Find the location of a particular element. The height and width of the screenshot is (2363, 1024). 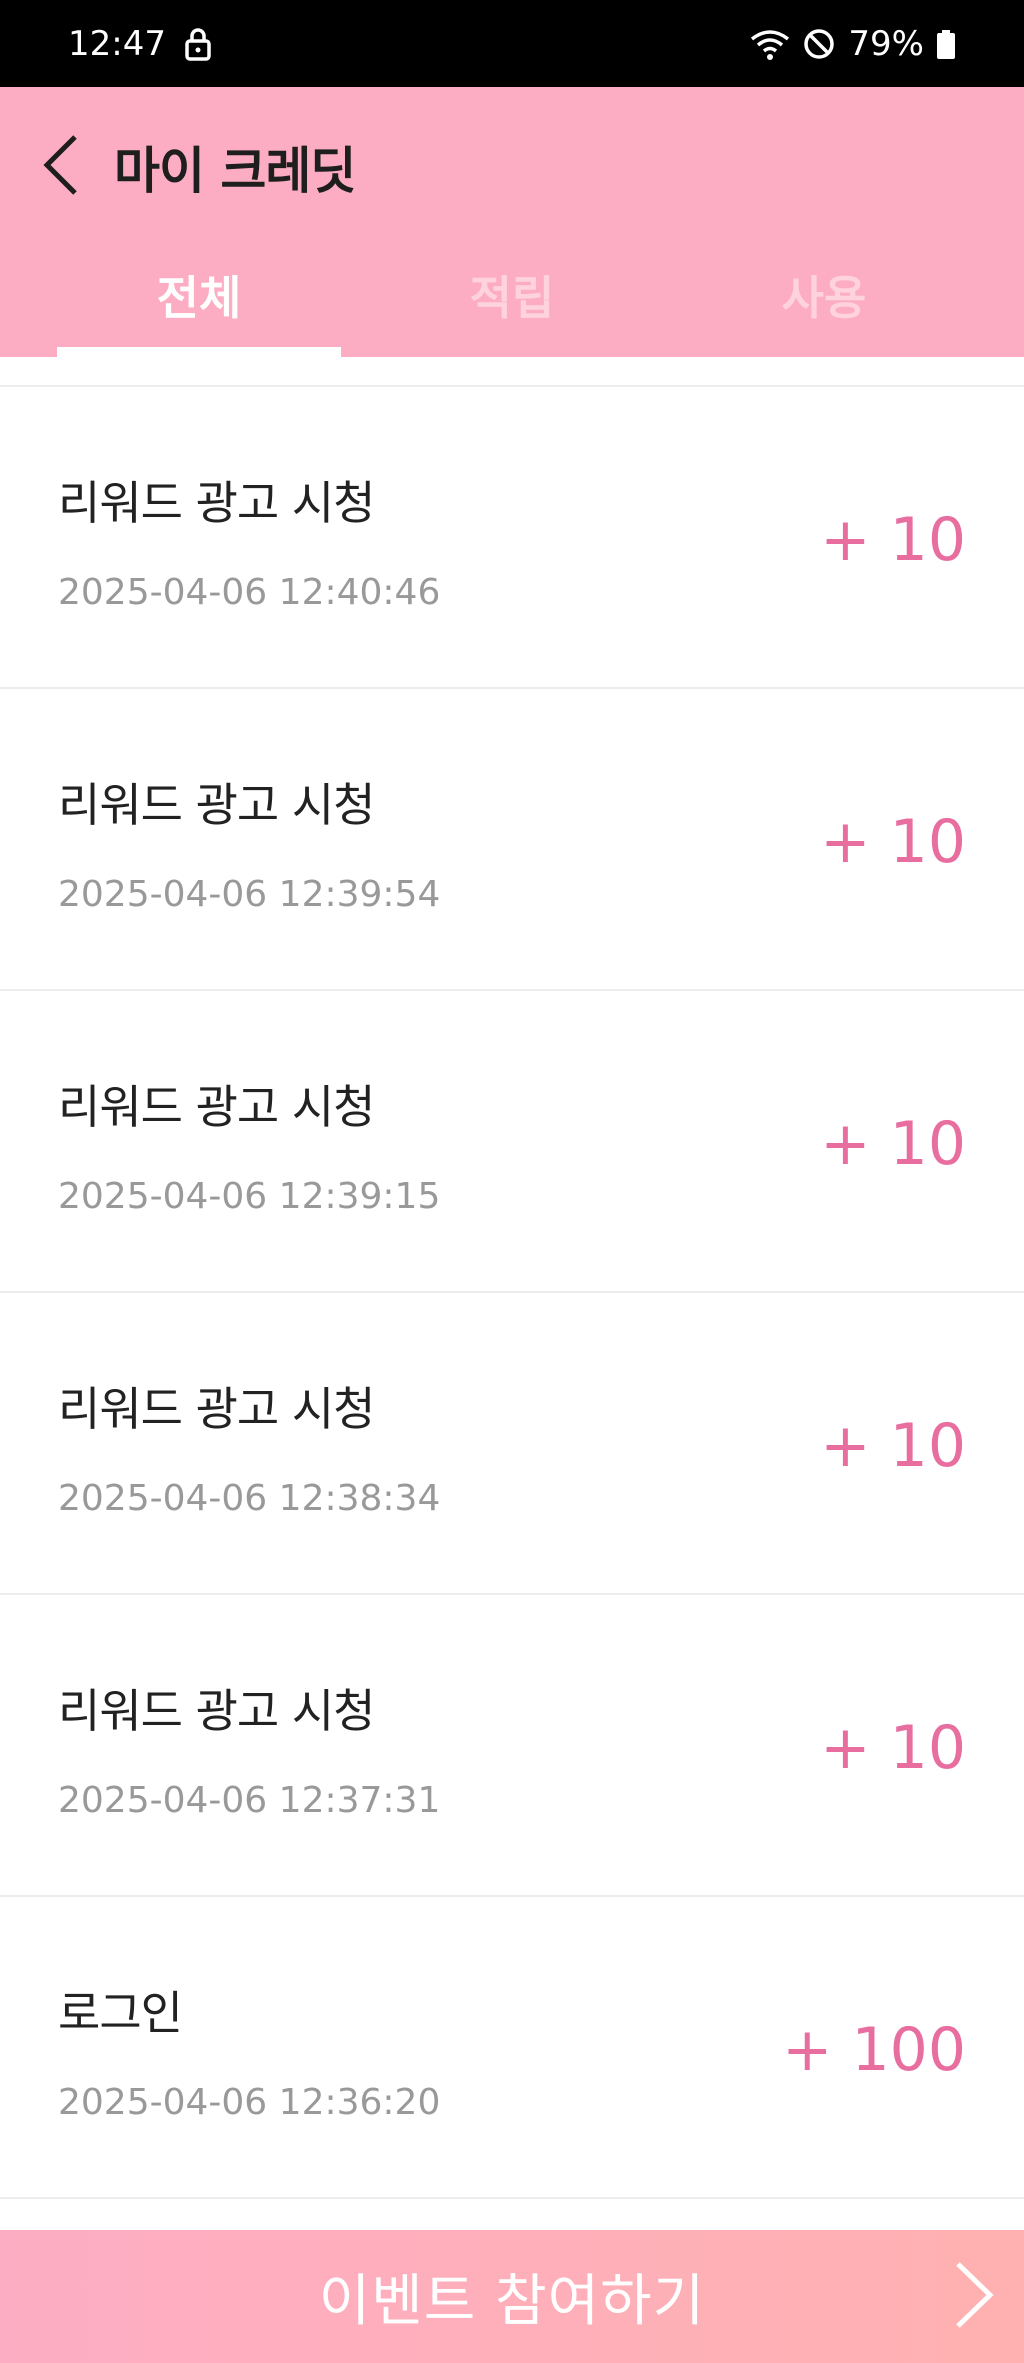

list-item: 리워드 광고 시청 2025-04-06 12:37:31 + 10 is located at coordinates (512, 1744).